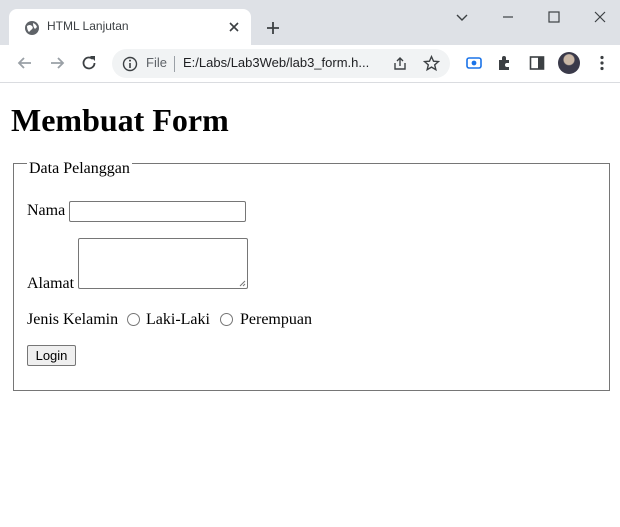 The image size is (620, 527). I want to click on nama-label: Nama, so click(46, 210).